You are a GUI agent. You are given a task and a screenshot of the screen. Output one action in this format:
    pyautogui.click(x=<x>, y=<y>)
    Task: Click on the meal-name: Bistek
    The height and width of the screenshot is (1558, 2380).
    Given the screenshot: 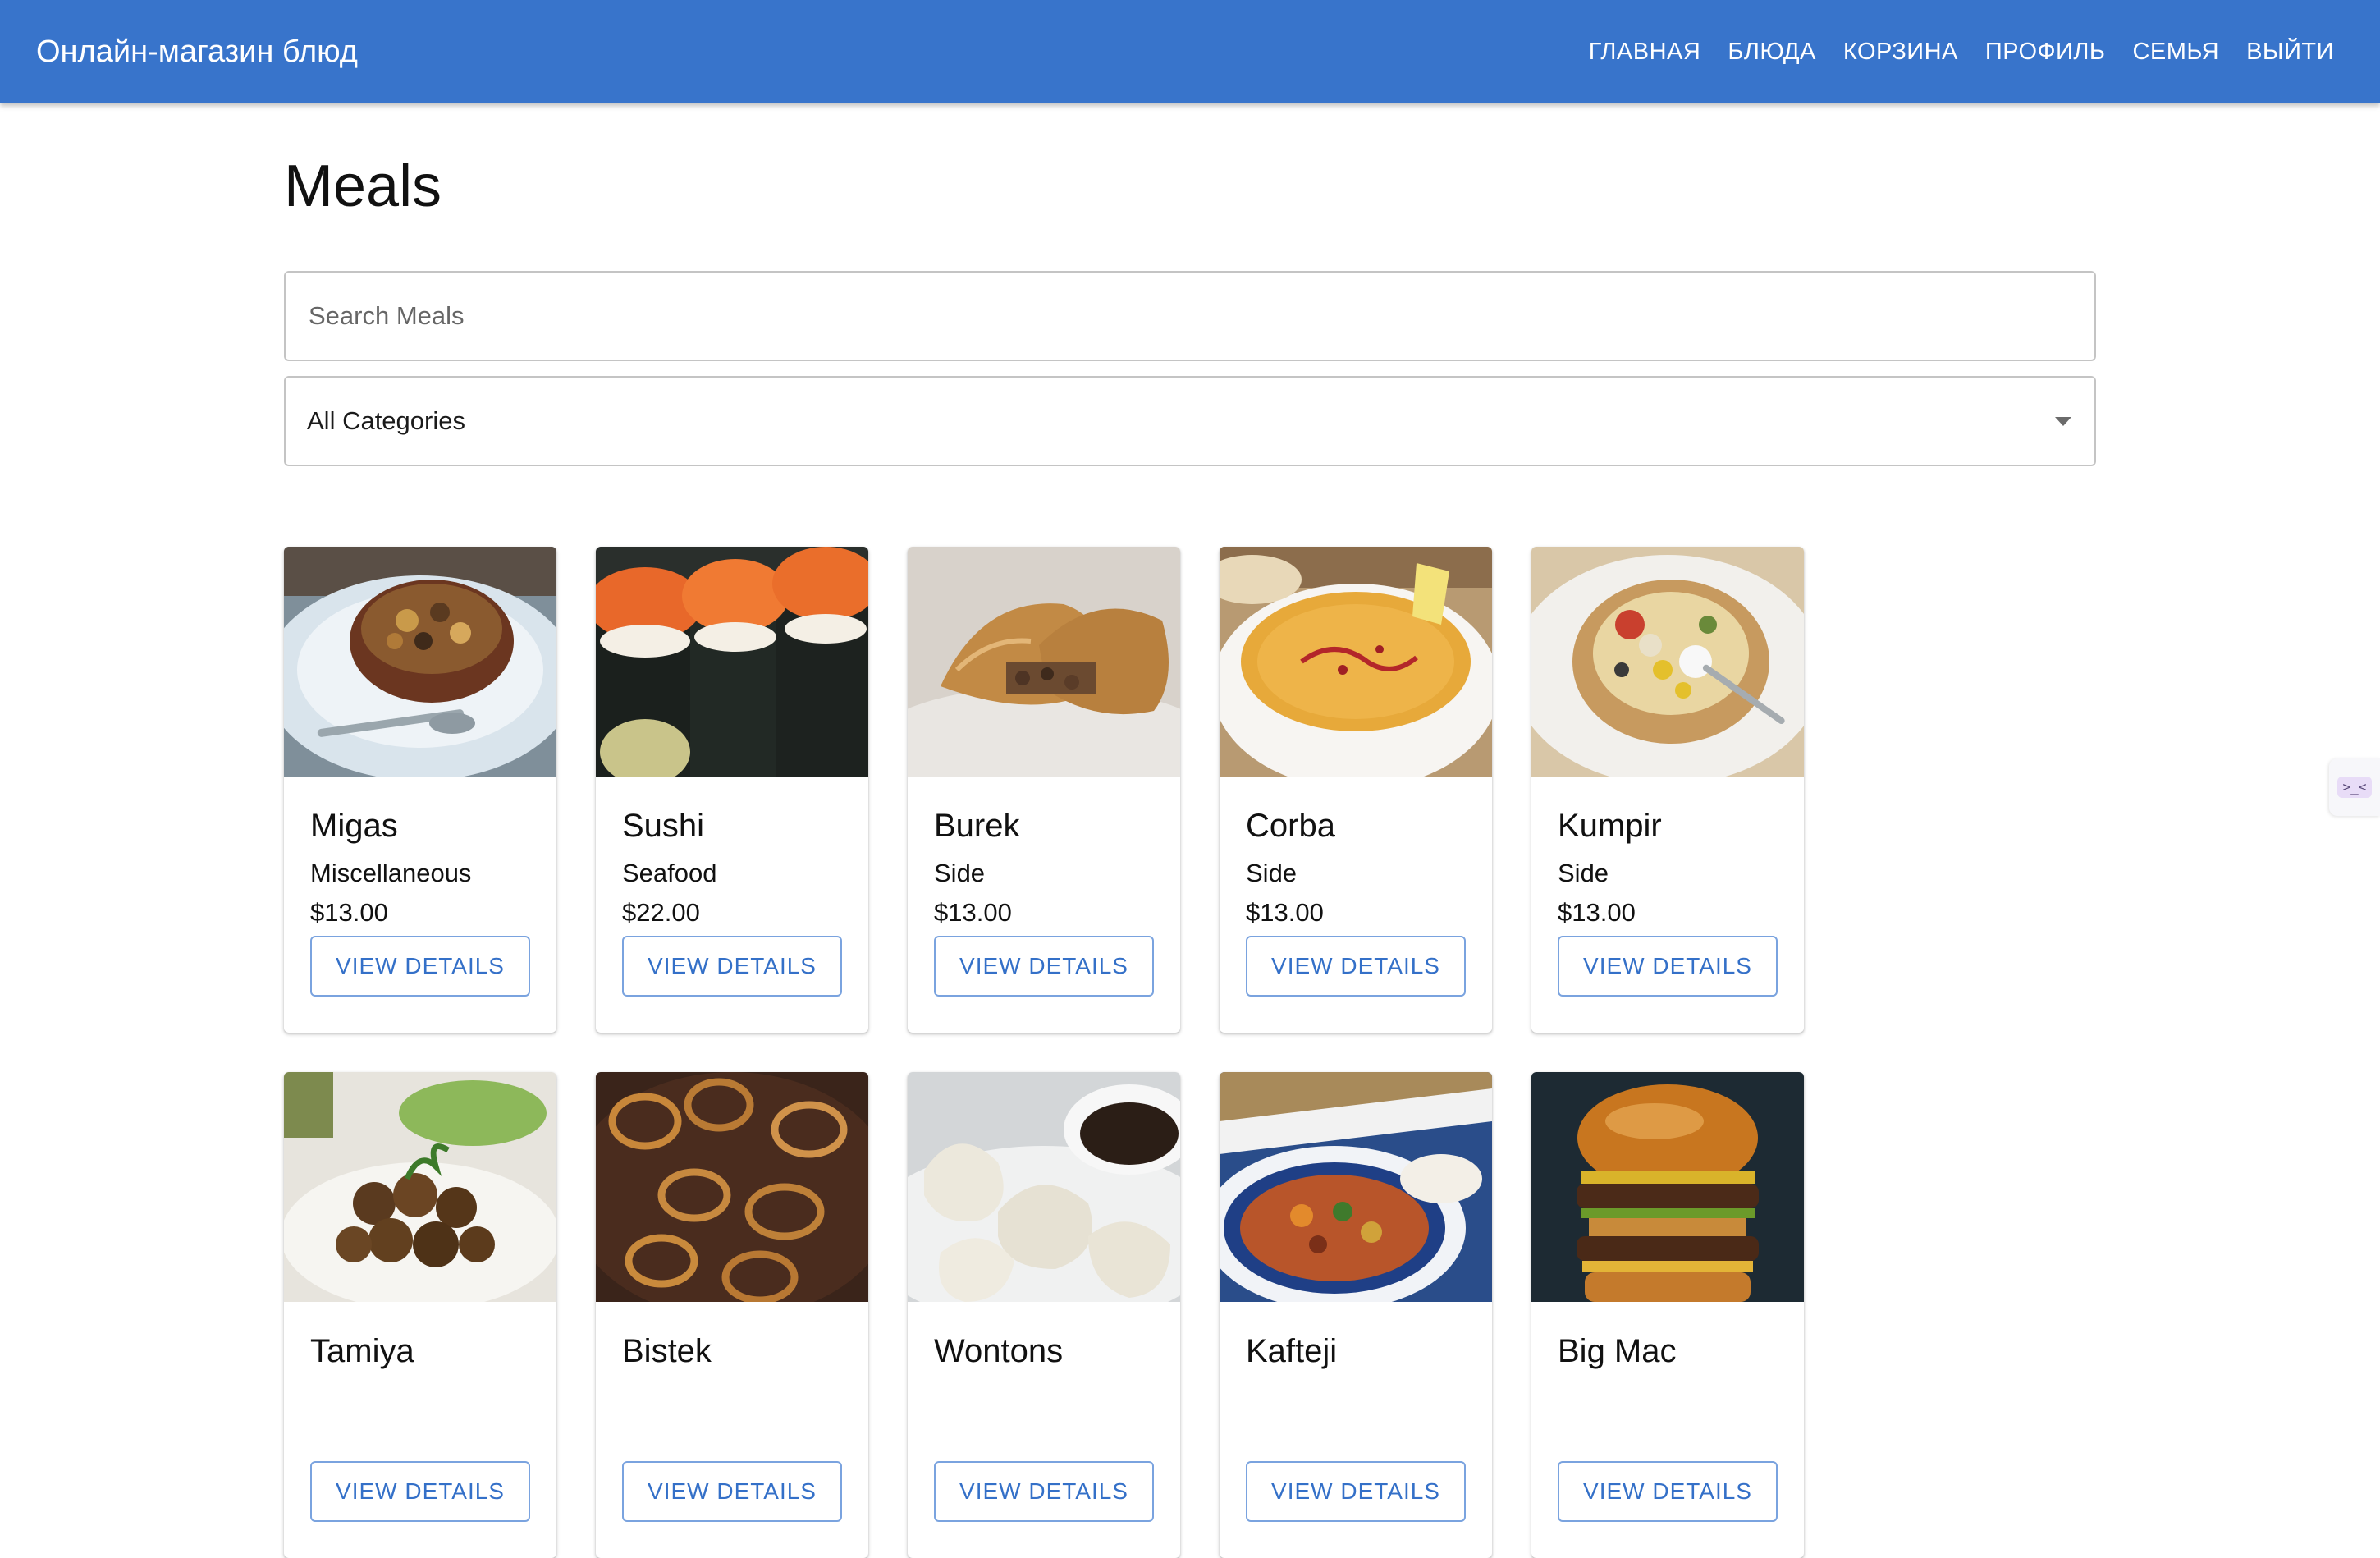 What is the action you would take?
    pyautogui.click(x=667, y=1351)
    